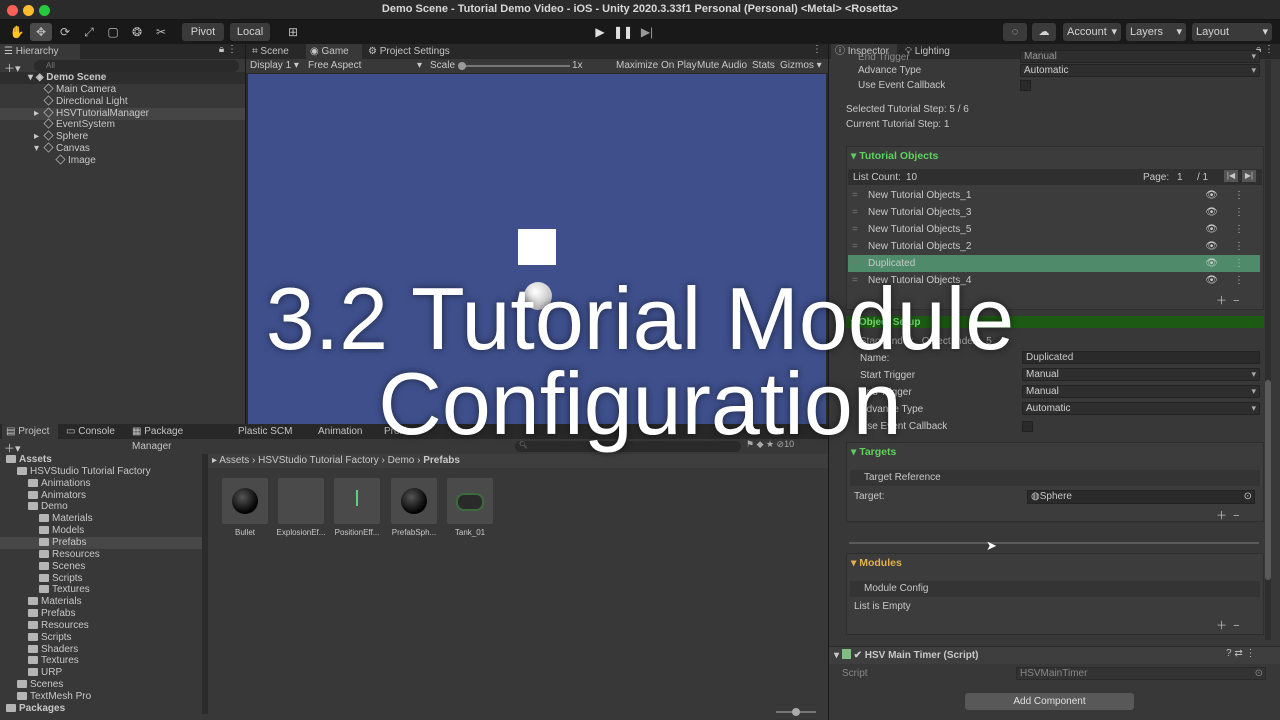  What do you see at coordinates (623, 32) in the screenshot?
I see `pause-icon: ❚❚` at bounding box center [623, 32].